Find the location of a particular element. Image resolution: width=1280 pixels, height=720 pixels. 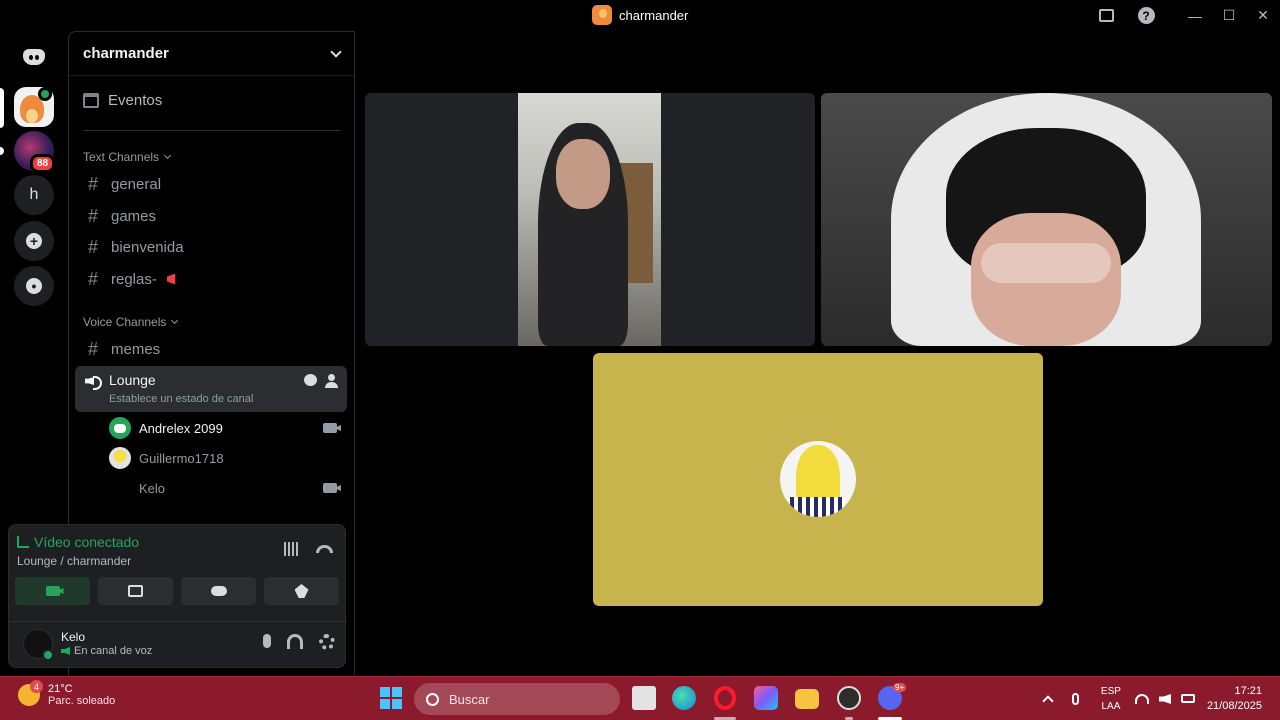

user-status: En canal de voz is located at coordinates (106, 651).